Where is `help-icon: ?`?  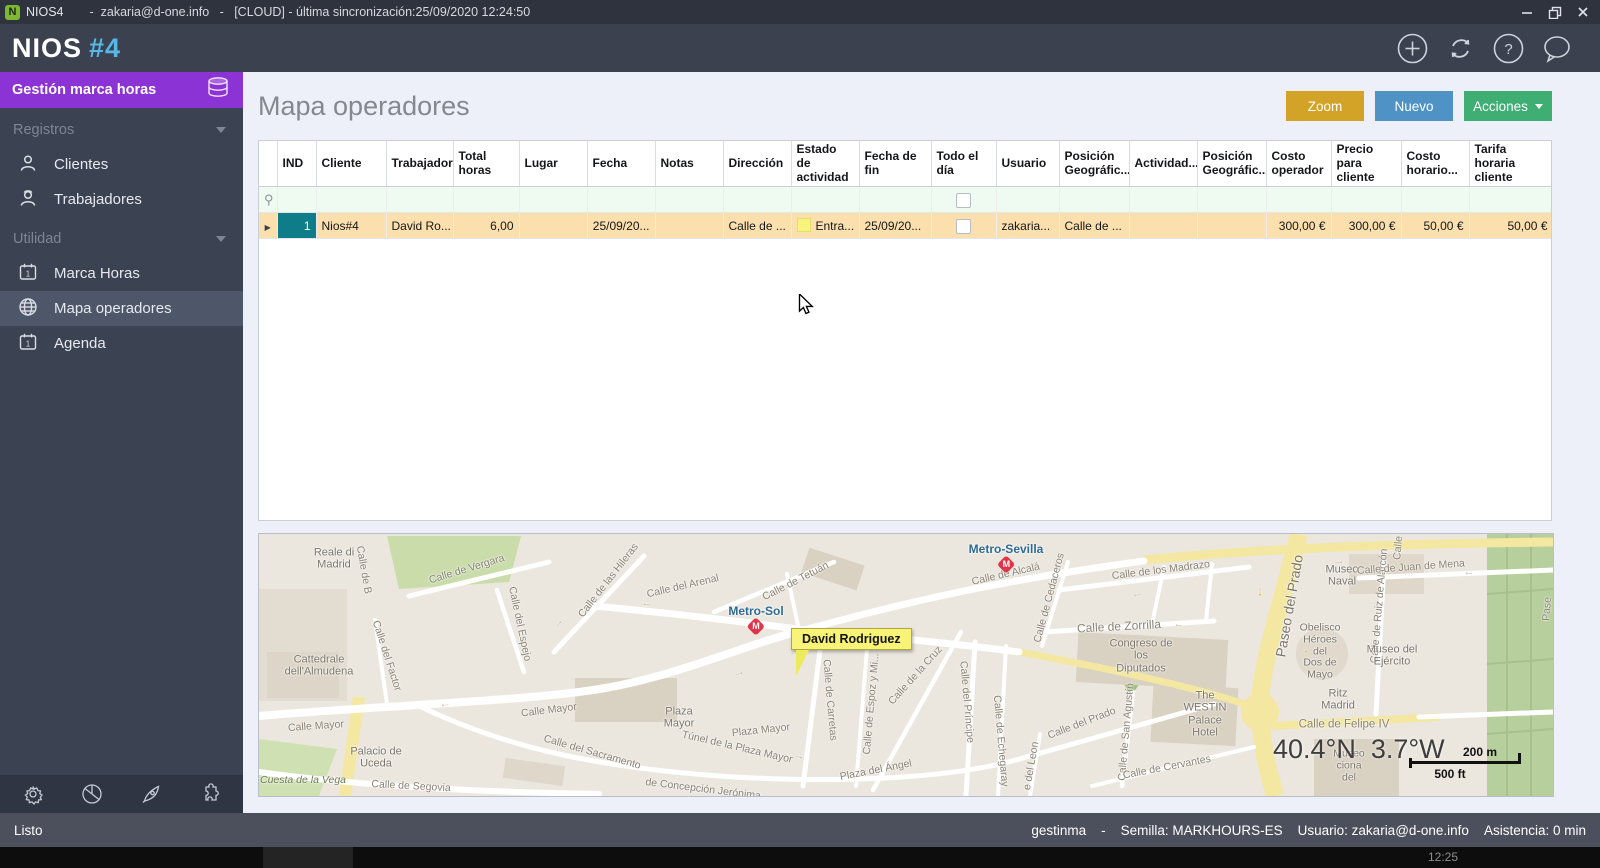 help-icon: ? is located at coordinates (1508, 48).